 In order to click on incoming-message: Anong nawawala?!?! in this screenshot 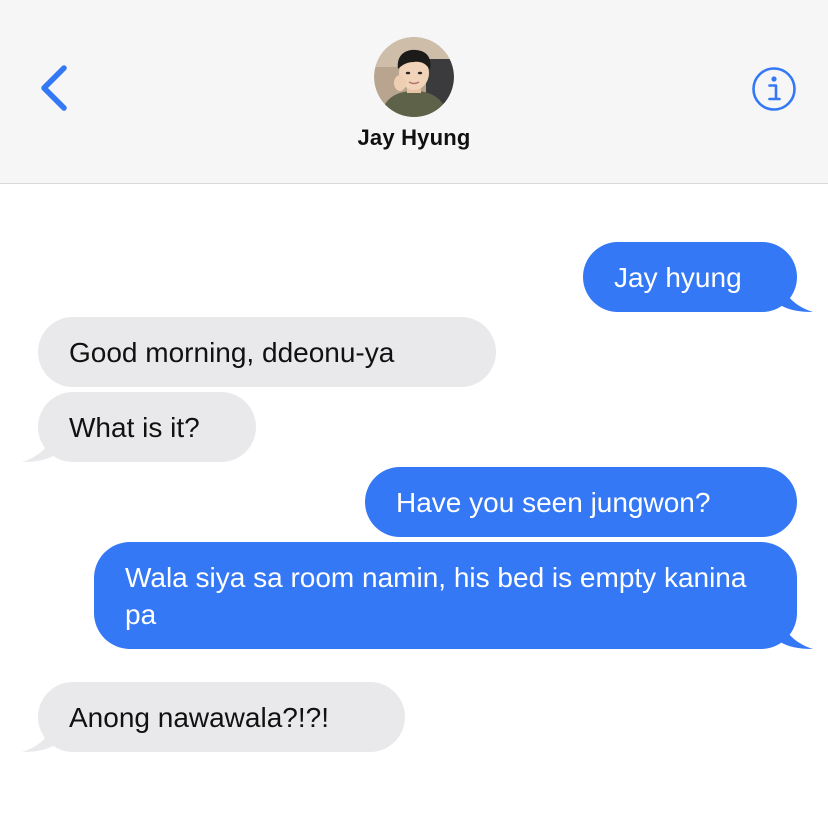, I will do `click(221, 717)`.